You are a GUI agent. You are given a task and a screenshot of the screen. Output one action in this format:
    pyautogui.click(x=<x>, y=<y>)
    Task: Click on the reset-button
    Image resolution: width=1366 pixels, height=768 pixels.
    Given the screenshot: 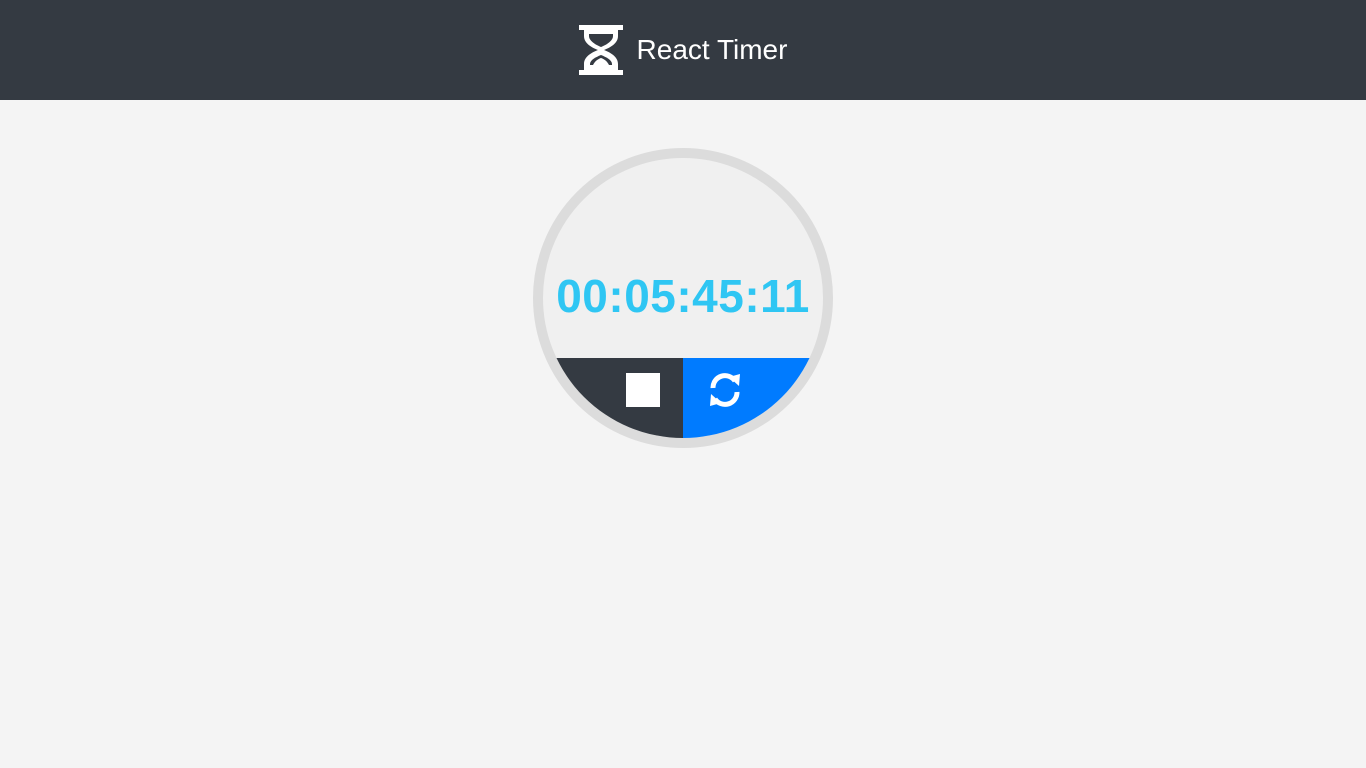 What is the action you would take?
    pyautogui.click(x=753, y=398)
    